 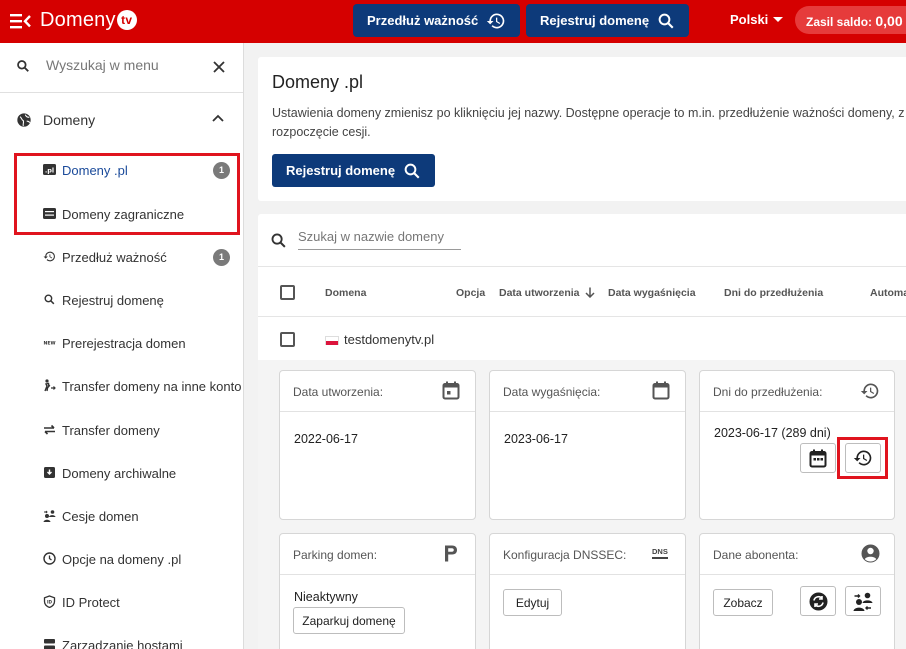 What do you see at coordinates (850, 20) in the screenshot?
I see `top-up-balance-button: Zasil saldo: 0,00 PLN` at bounding box center [850, 20].